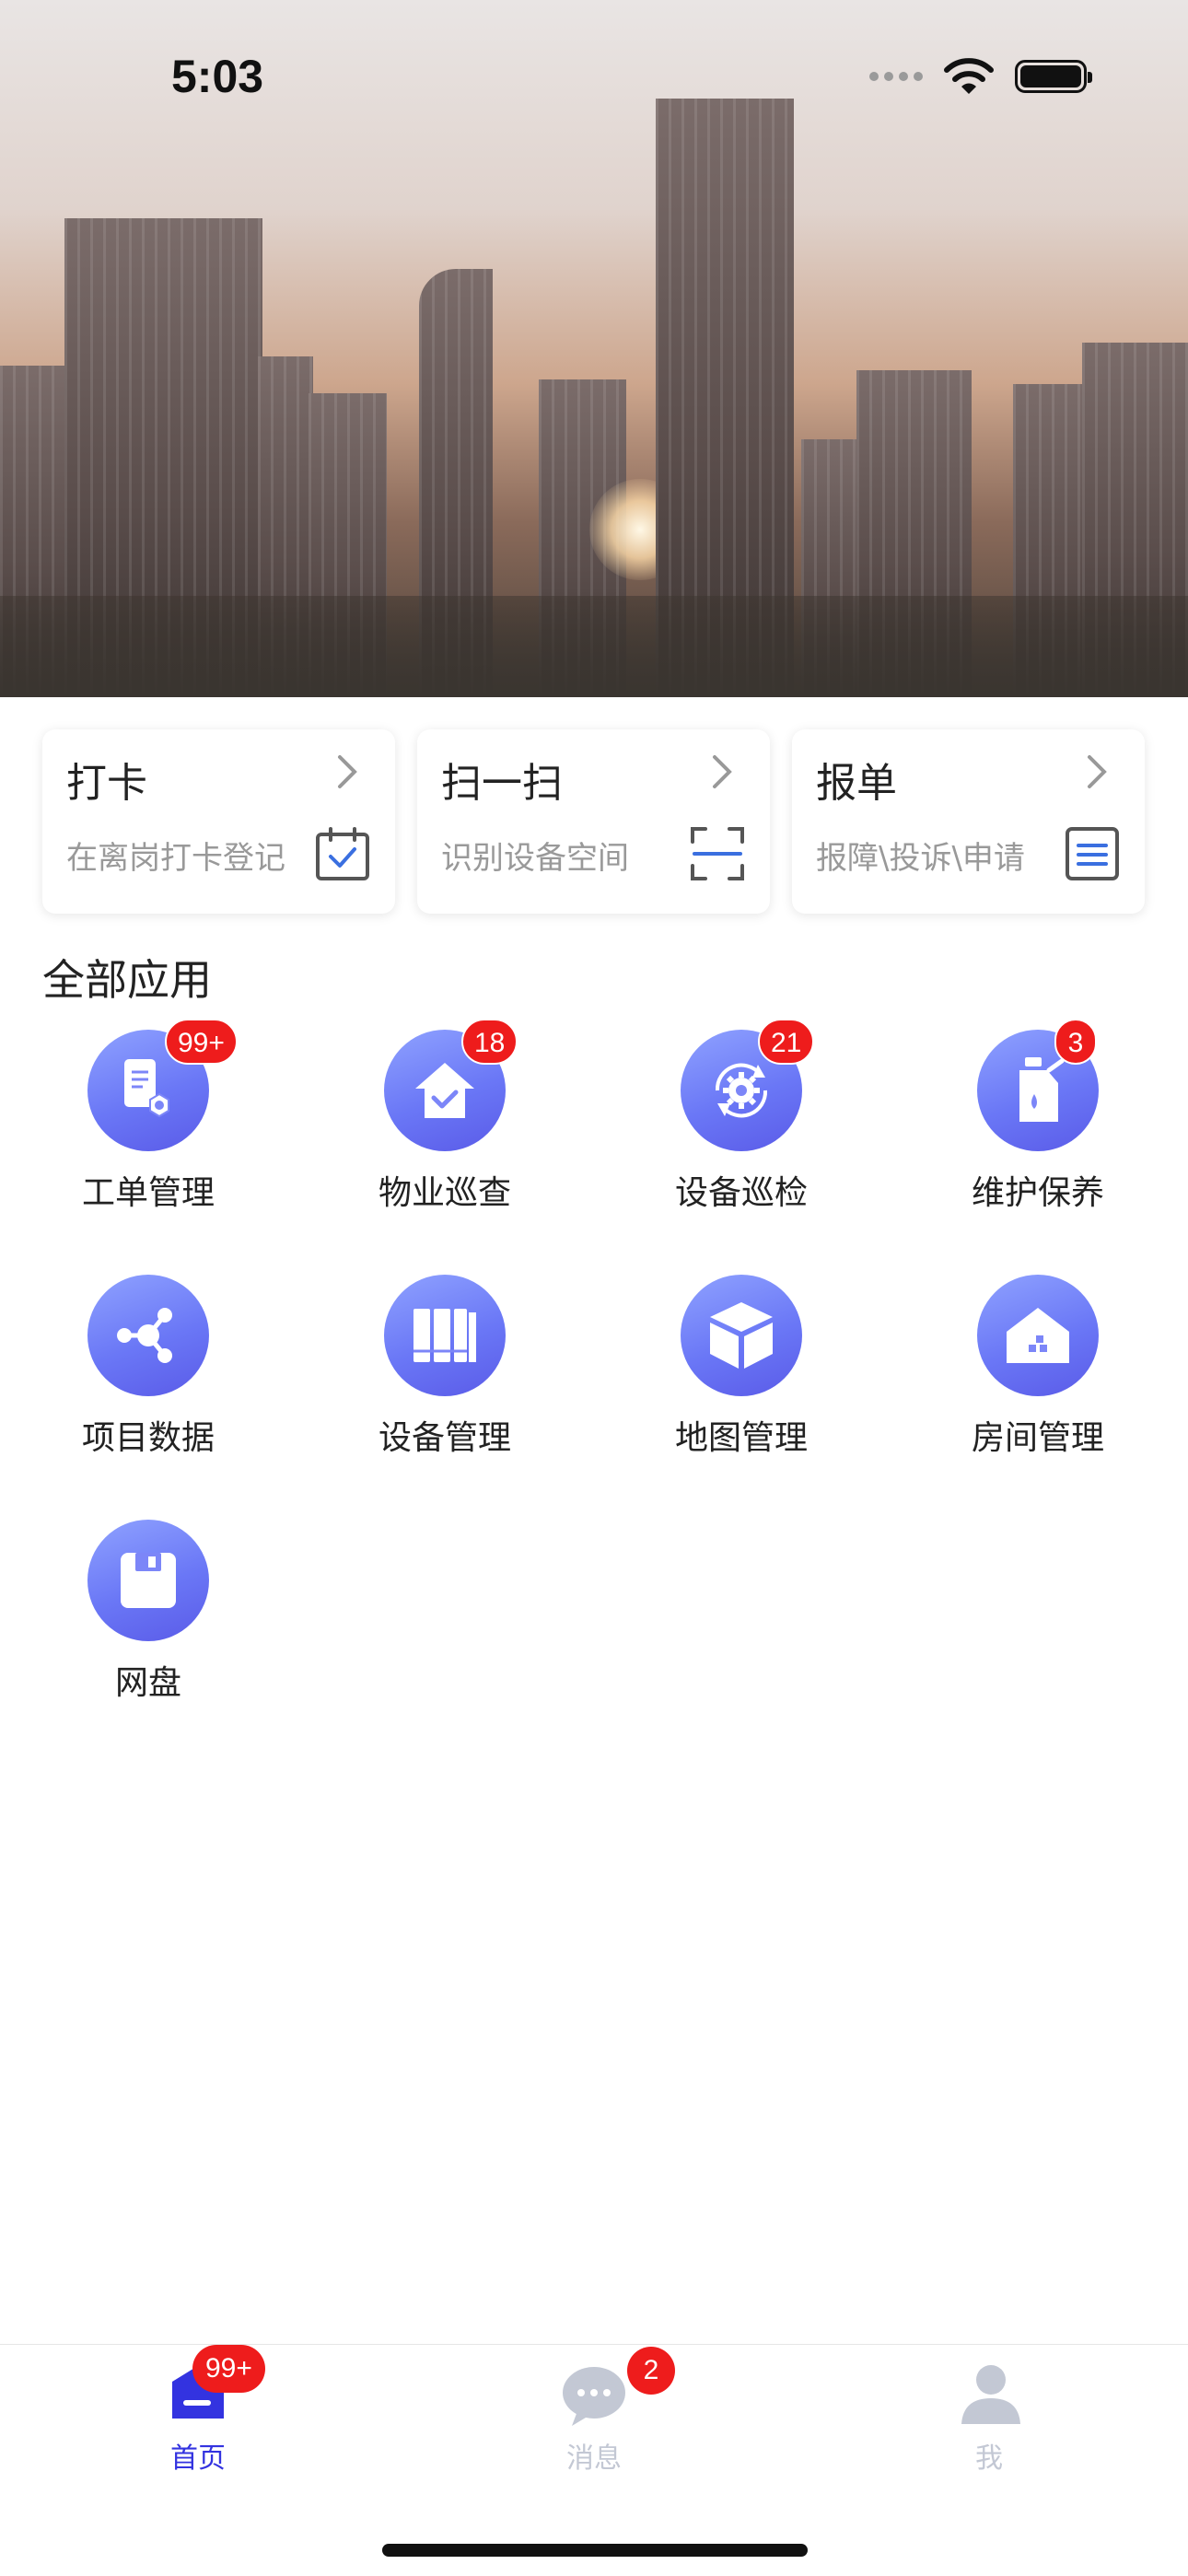 This screenshot has height=2576, width=1188. What do you see at coordinates (595, 2550) in the screenshot?
I see `home-indicator` at bounding box center [595, 2550].